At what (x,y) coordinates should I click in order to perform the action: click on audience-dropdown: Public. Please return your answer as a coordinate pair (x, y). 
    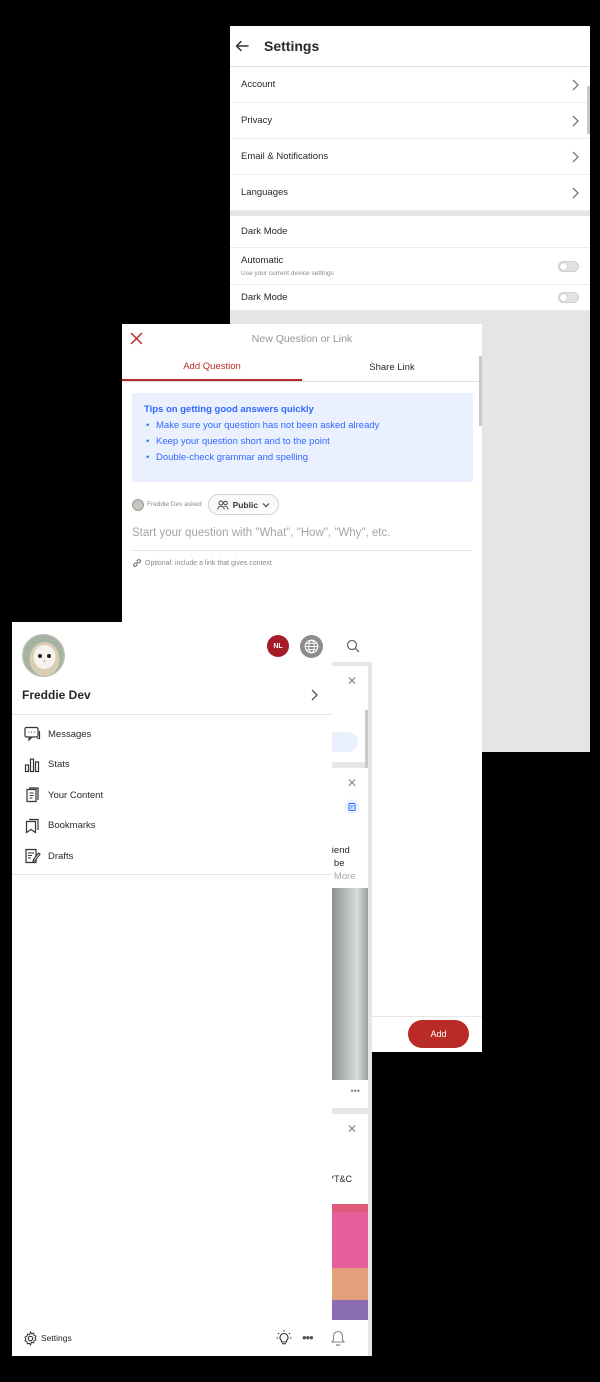
    Looking at the image, I should click on (243, 504).